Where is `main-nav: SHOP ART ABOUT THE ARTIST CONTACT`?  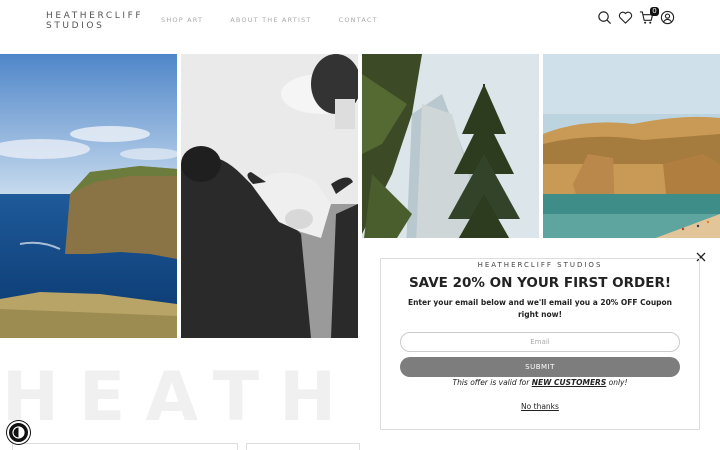
main-nav: SHOP ART ABOUT THE ARTIST CONTACT is located at coordinates (283, 20).